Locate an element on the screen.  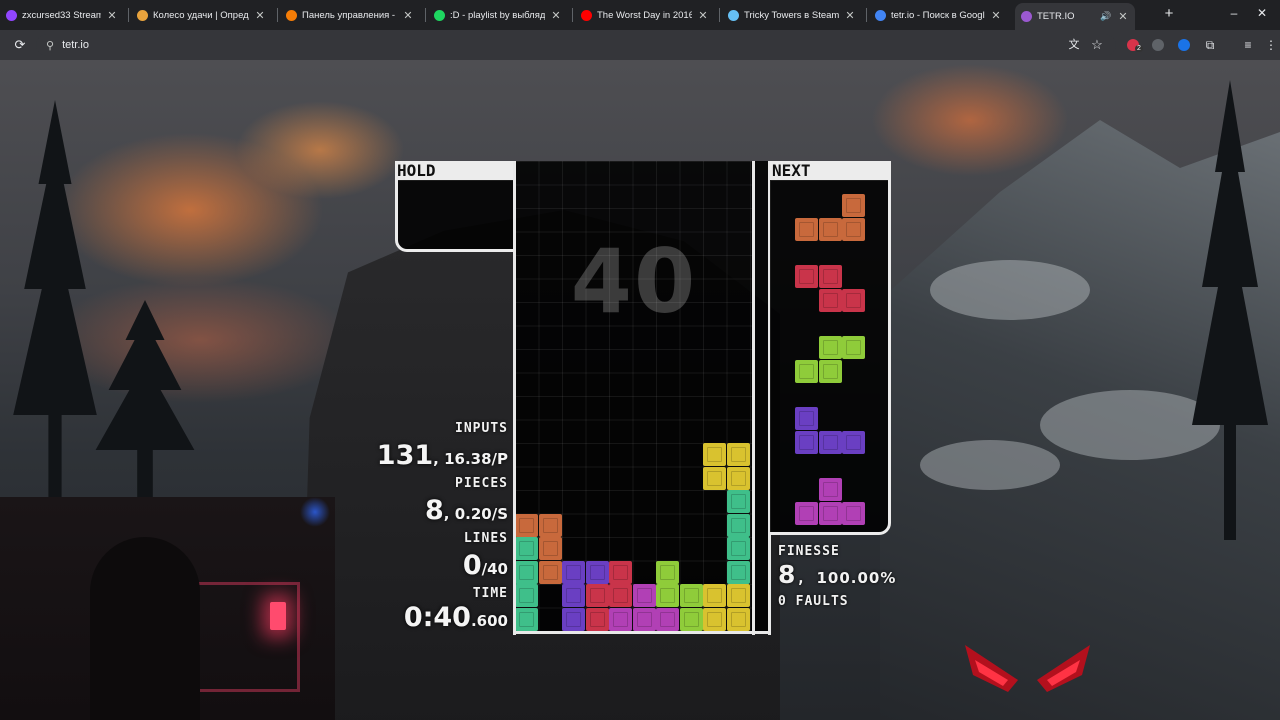
site-settings-icon: ⚲ is located at coordinates (50, 45).